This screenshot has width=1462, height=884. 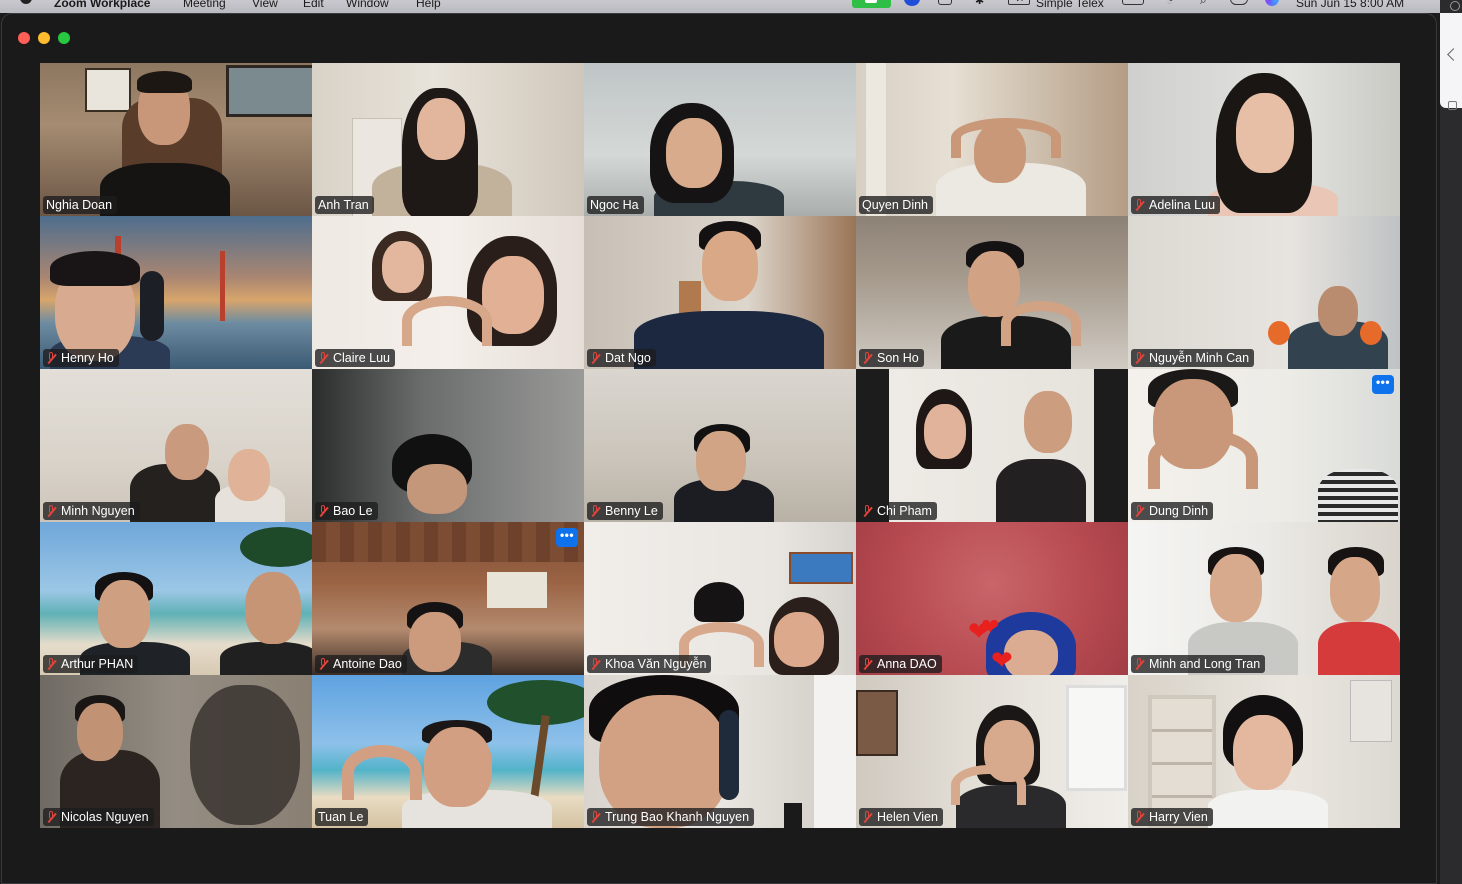 I want to click on participant-name: Trung Bao Khanh Nguyen, so click(x=677, y=817).